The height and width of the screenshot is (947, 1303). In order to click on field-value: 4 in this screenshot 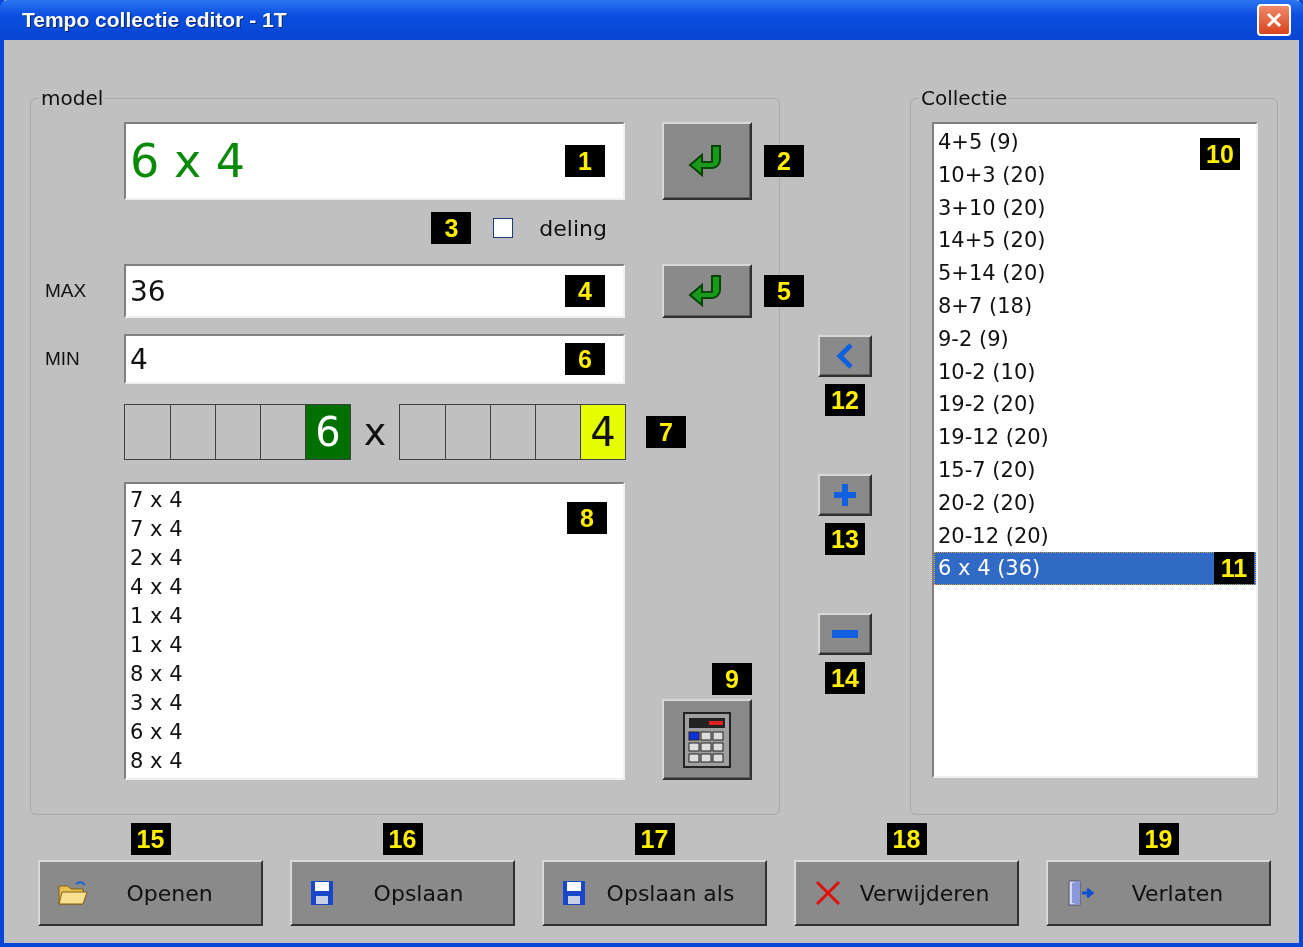, I will do `click(139, 359)`.